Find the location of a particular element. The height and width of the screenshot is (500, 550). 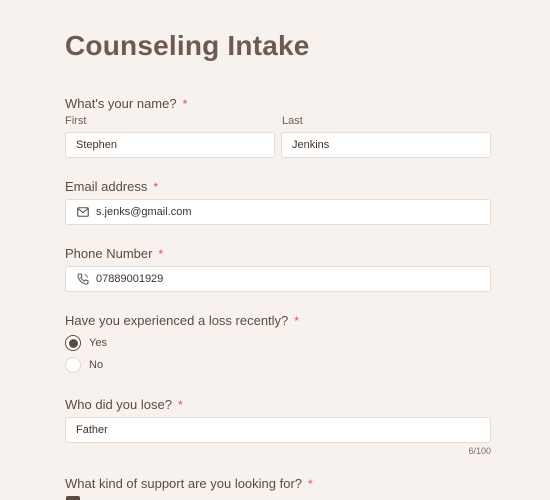

radio-option-yes: Yes is located at coordinates (86, 343).